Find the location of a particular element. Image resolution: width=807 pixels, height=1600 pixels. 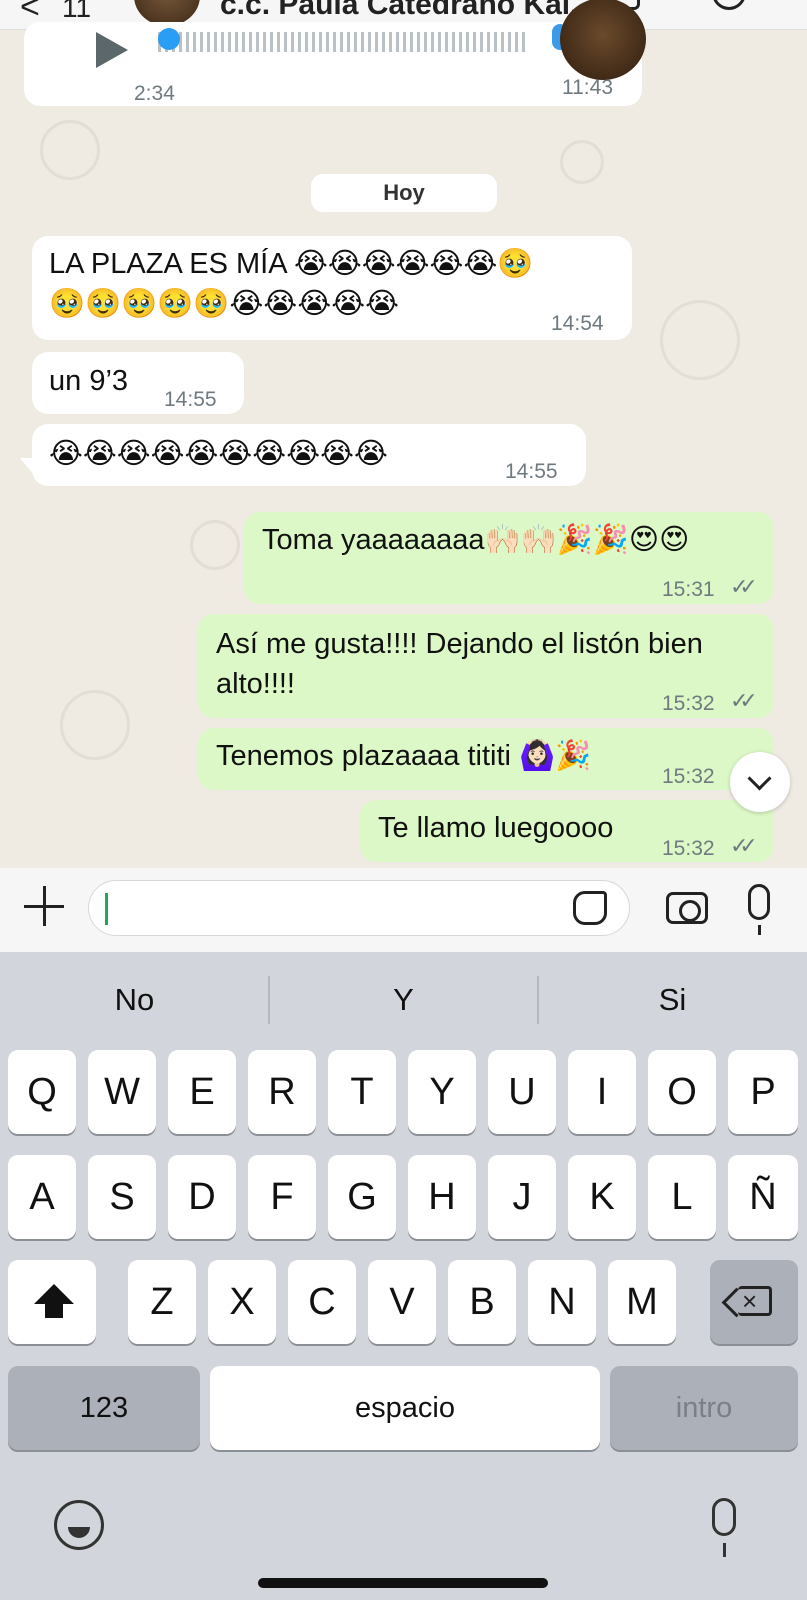

key-s: S is located at coordinates (122, 1197).